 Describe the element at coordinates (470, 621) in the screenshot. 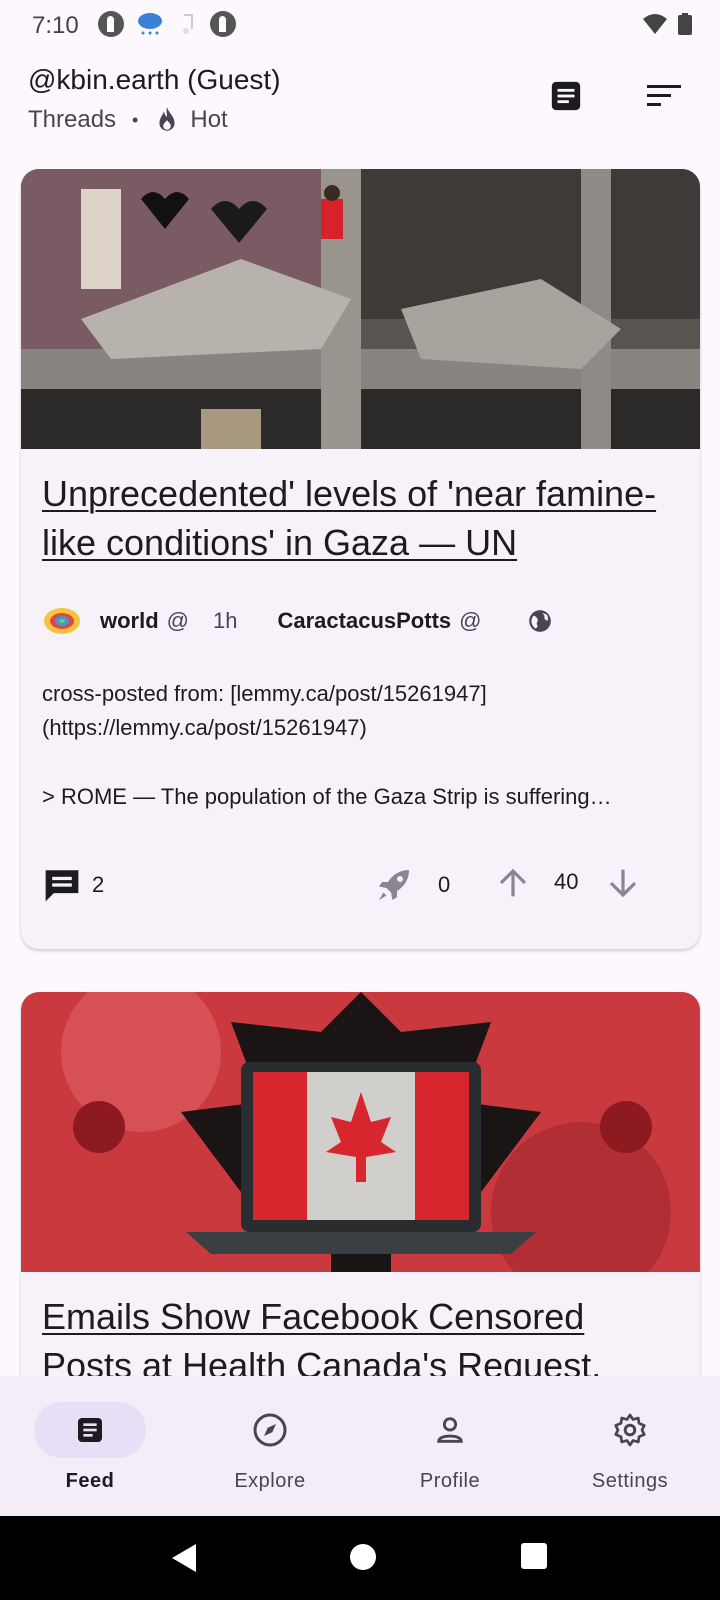

I see `author-instance: @` at that location.